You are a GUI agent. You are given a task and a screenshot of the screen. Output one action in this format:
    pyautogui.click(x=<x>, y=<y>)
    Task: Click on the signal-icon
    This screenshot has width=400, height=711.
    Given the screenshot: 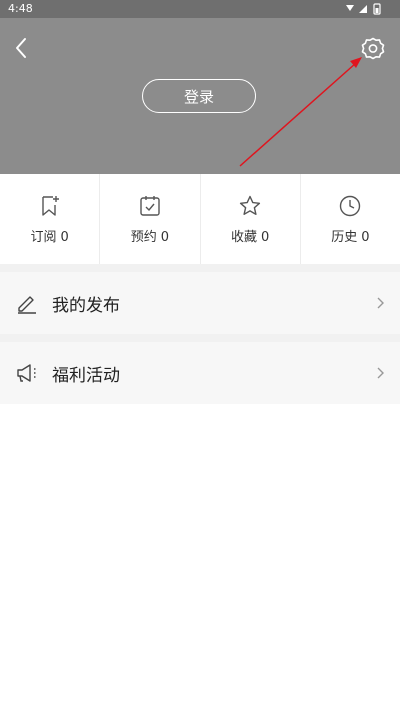 What is the action you would take?
    pyautogui.click(x=363, y=9)
    